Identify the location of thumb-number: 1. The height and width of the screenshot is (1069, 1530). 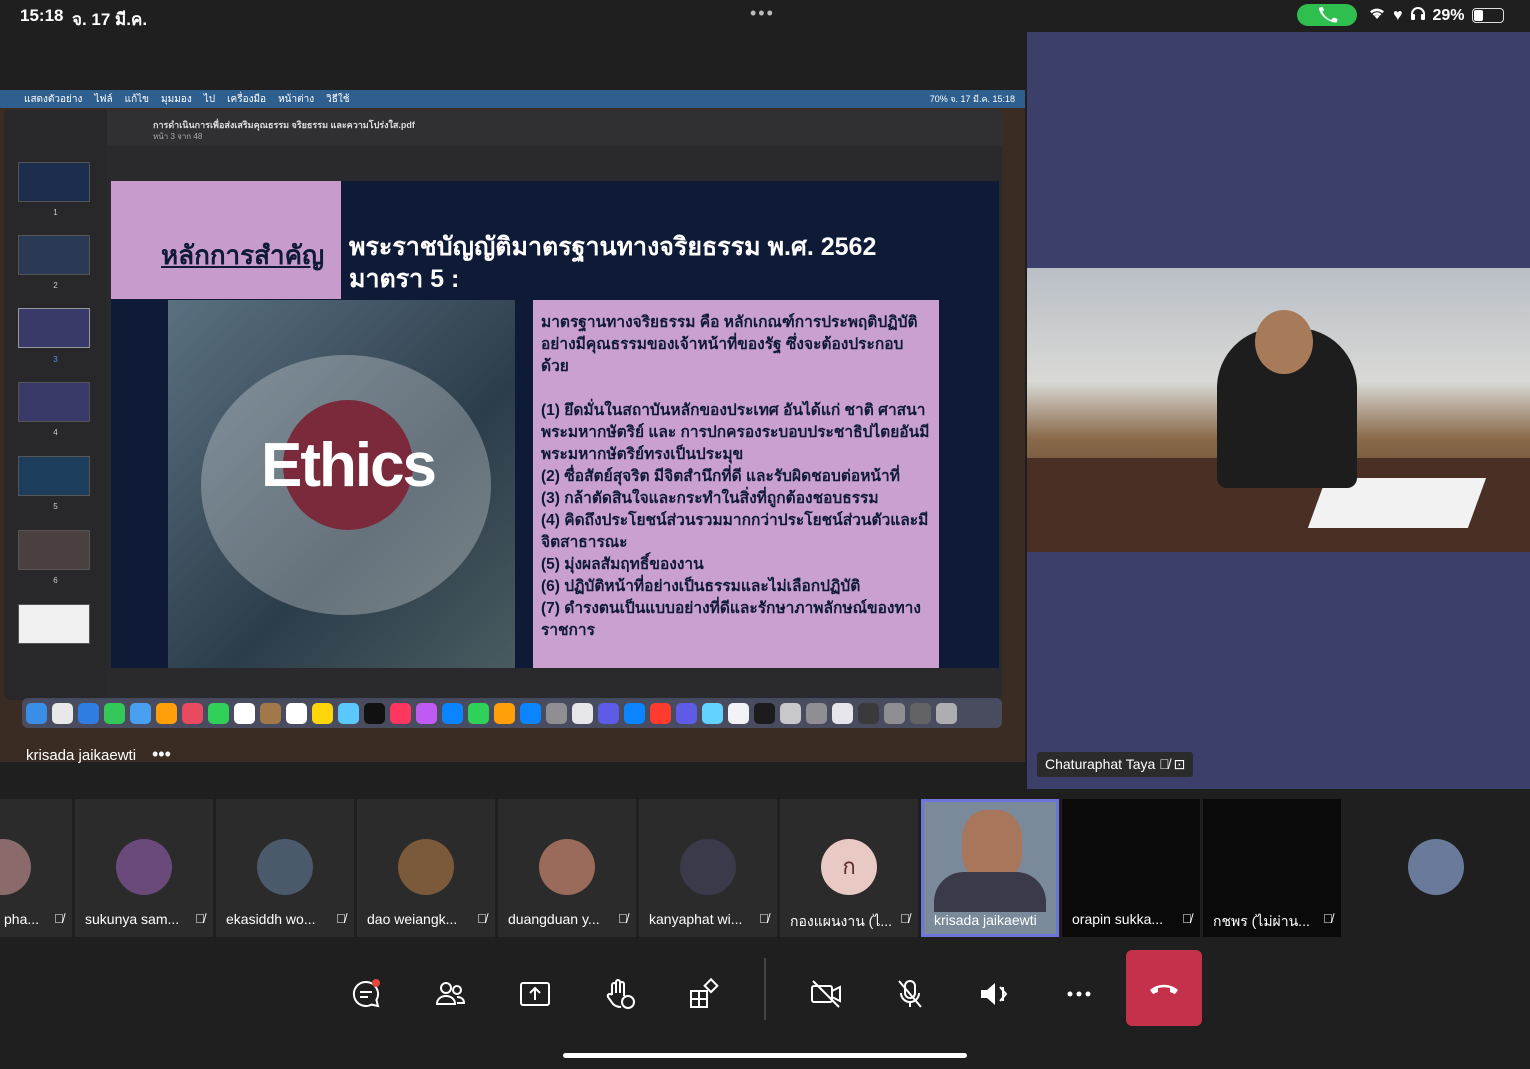
(55, 212).